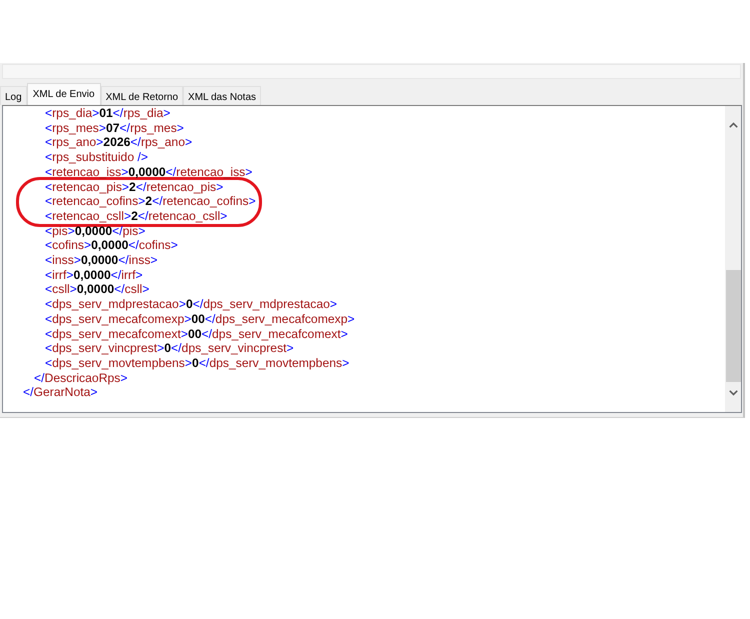  What do you see at coordinates (136, 216) in the screenshot?
I see `xml-line: <retencao_csll>2</retencao_csll>` at bounding box center [136, 216].